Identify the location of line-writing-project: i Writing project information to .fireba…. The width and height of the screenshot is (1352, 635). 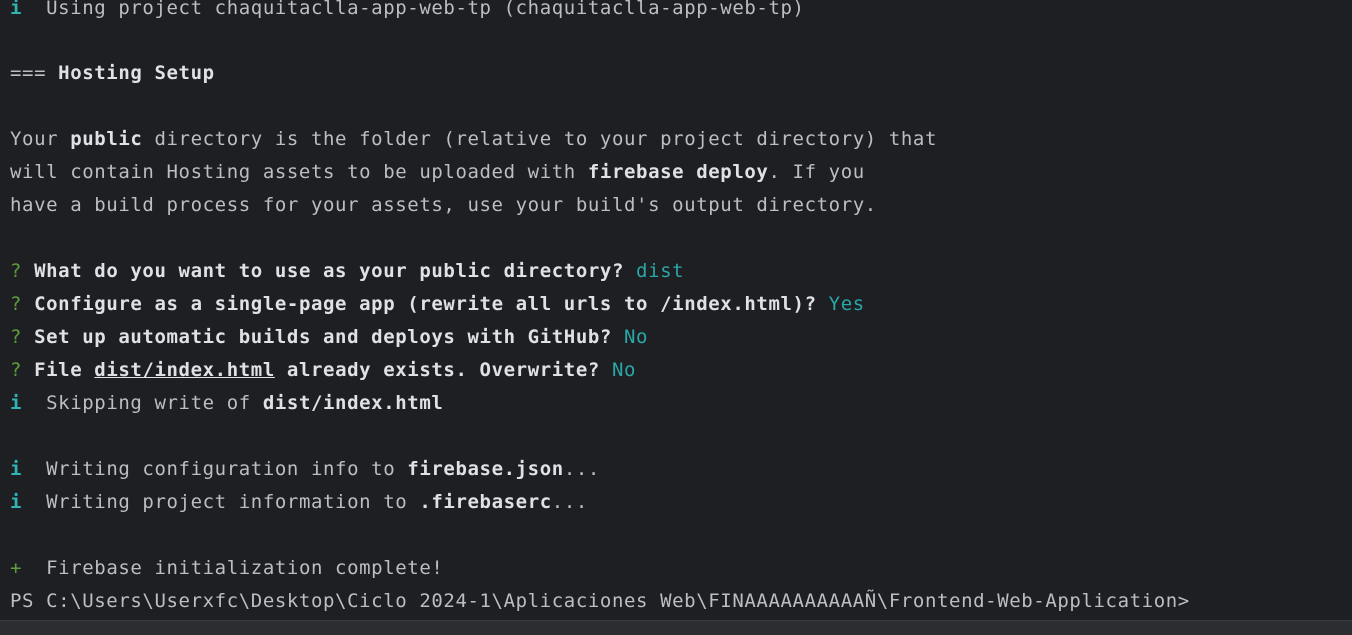
(299, 502).